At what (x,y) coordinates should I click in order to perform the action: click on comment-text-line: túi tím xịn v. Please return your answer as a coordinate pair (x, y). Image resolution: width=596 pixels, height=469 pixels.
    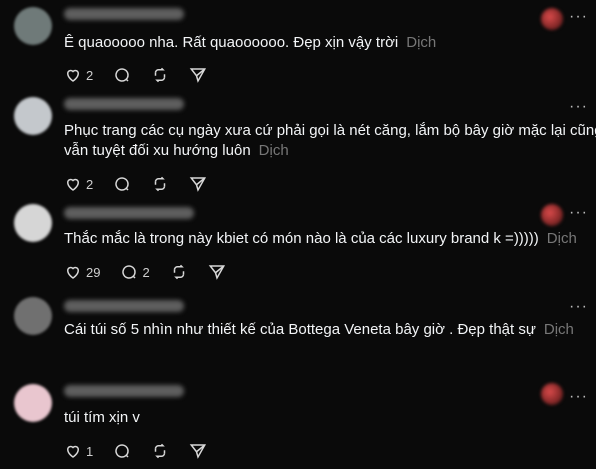
    Looking at the image, I should click on (102, 417).